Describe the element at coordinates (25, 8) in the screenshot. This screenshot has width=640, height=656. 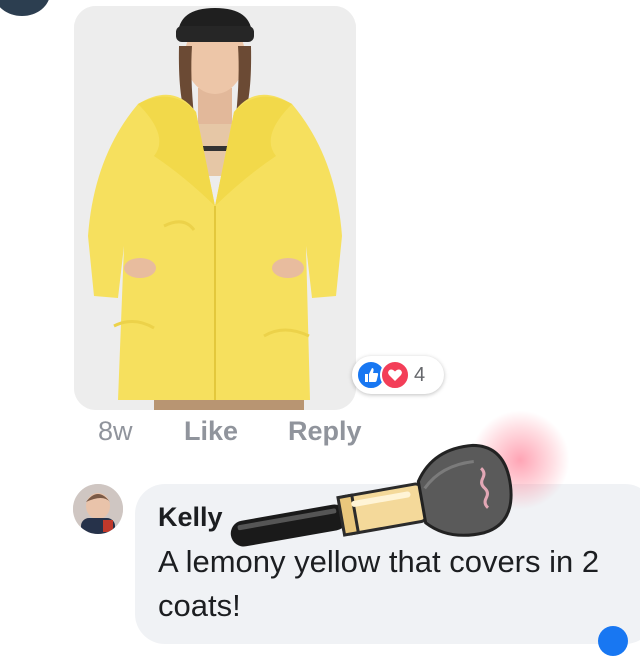
I see `previous-commenter-avatar` at that location.